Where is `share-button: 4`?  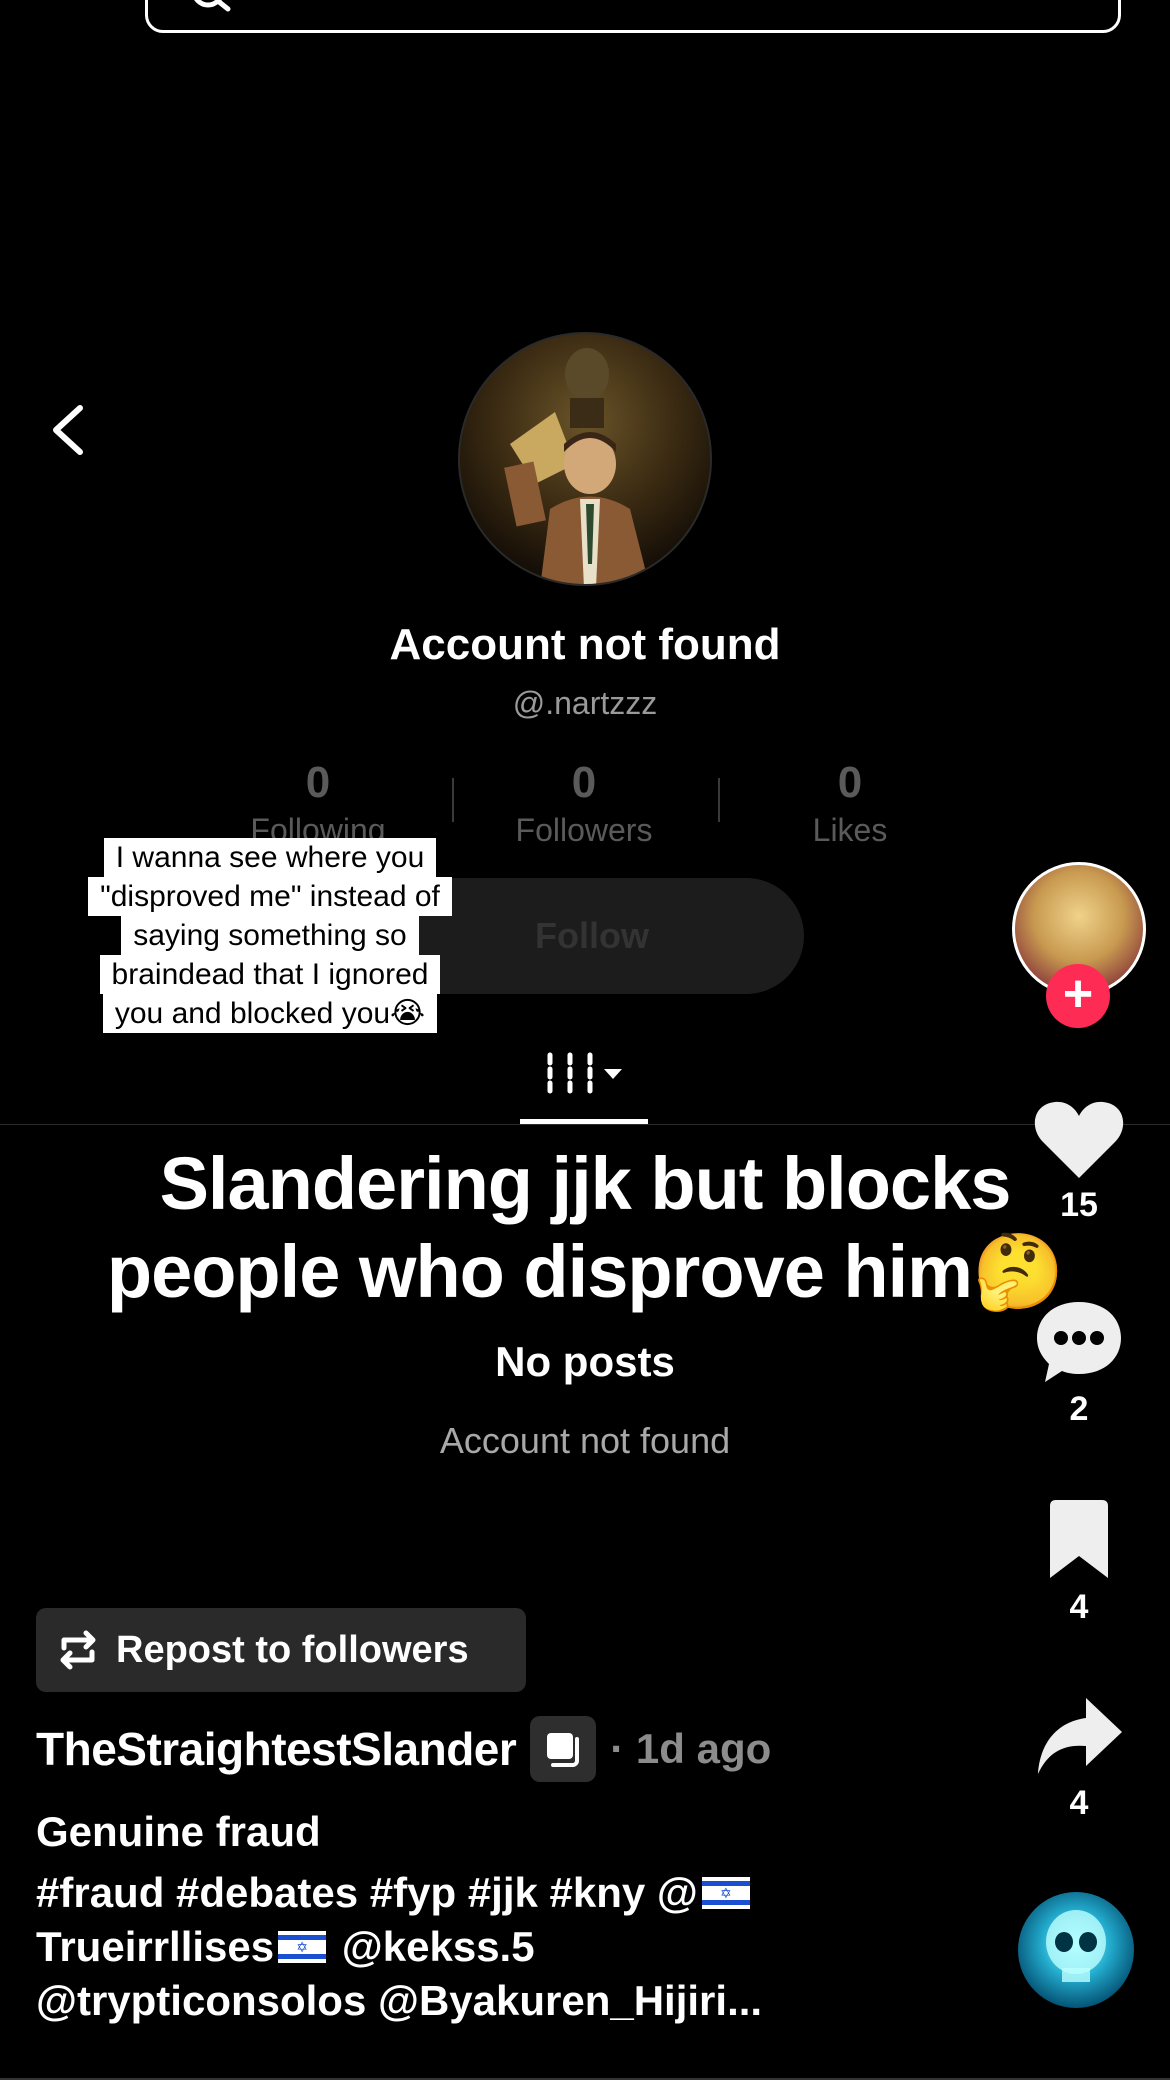 share-button: 4 is located at coordinates (1079, 1758).